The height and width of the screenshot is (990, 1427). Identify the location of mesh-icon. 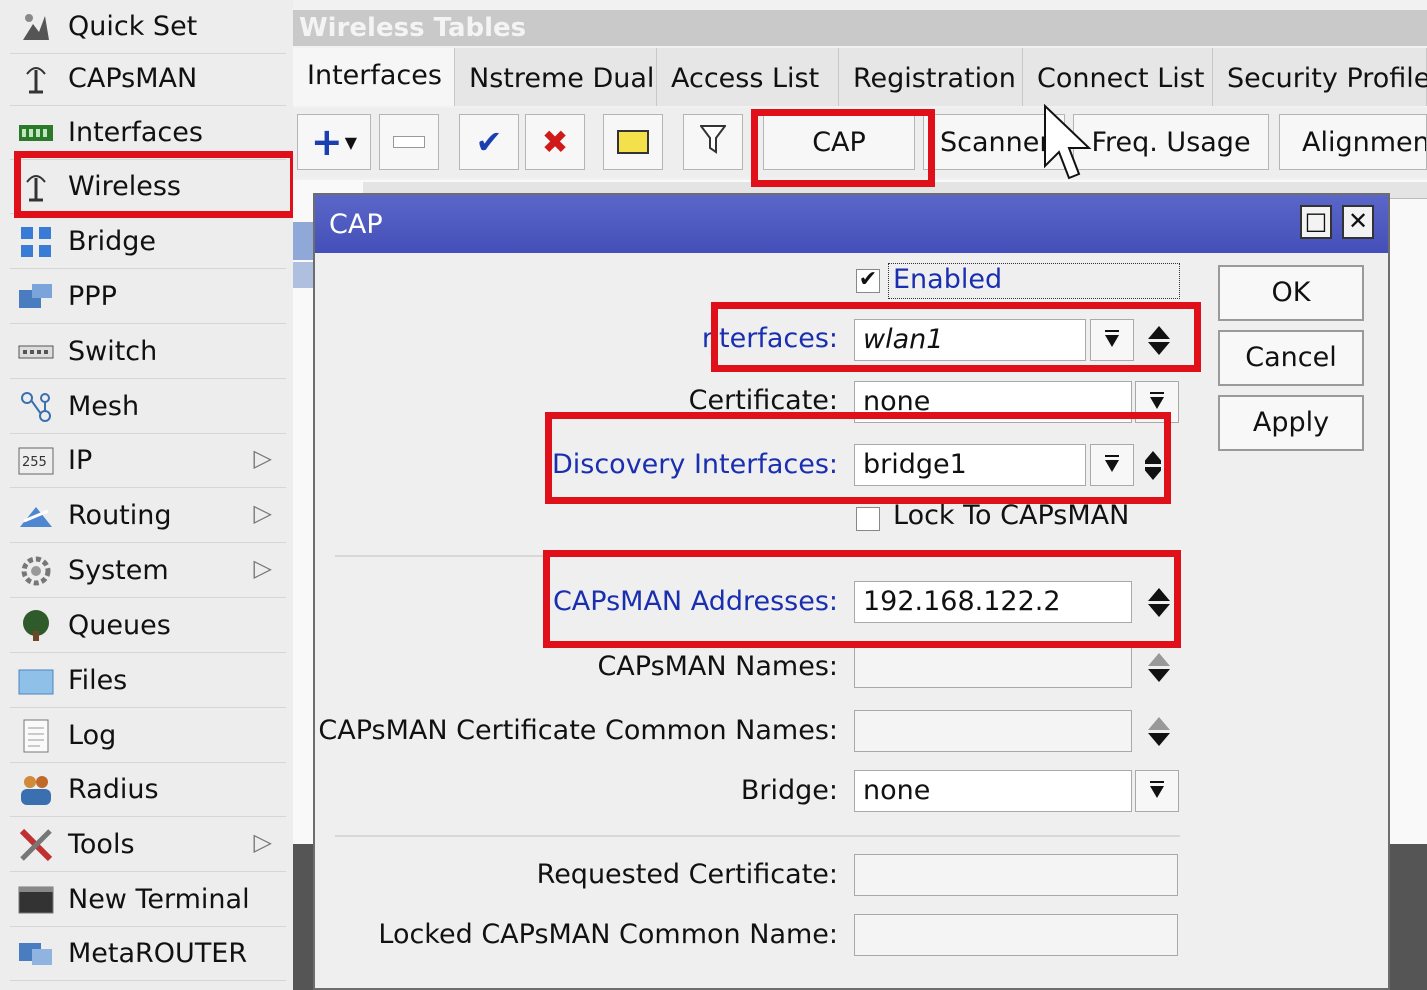
(36, 407).